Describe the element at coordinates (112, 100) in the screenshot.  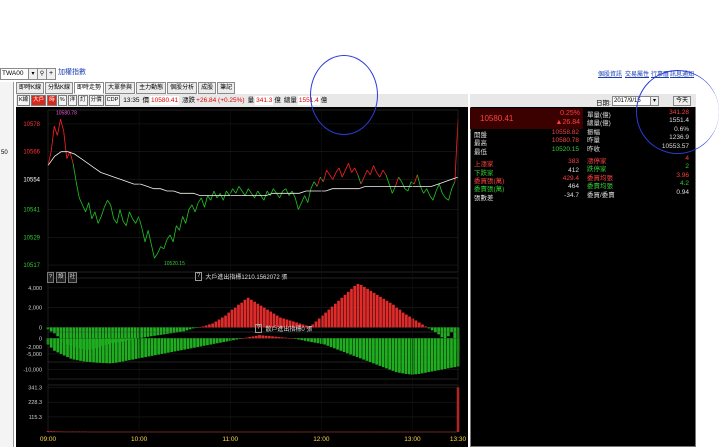
I see `cdp-button: CDP` at that location.